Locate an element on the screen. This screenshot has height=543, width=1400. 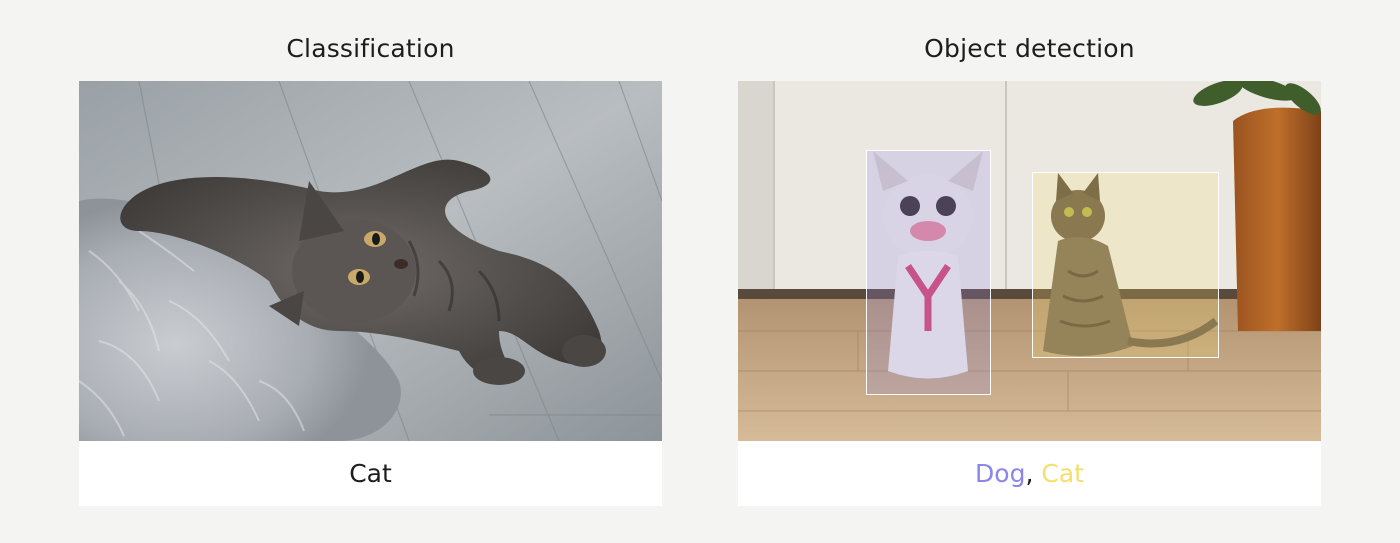
detection-title: Object detection is located at coordinates (1029, 48).